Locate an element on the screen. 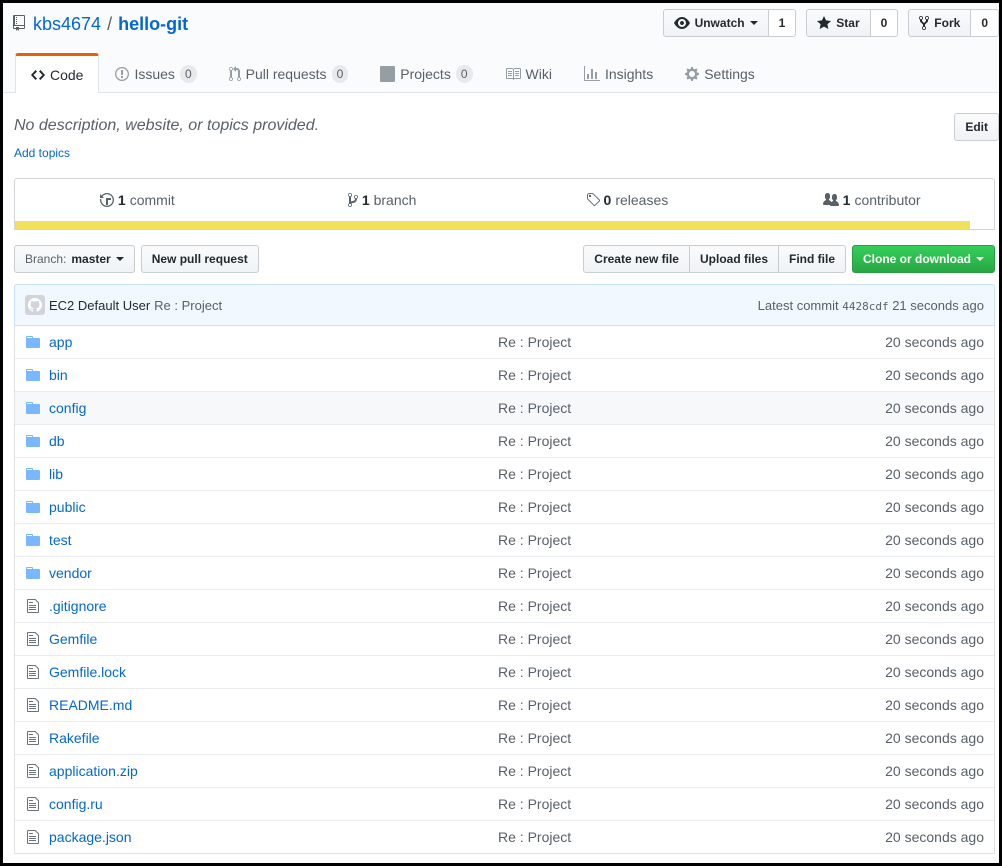  fork-group: Fork 0 is located at coordinates (953, 23).